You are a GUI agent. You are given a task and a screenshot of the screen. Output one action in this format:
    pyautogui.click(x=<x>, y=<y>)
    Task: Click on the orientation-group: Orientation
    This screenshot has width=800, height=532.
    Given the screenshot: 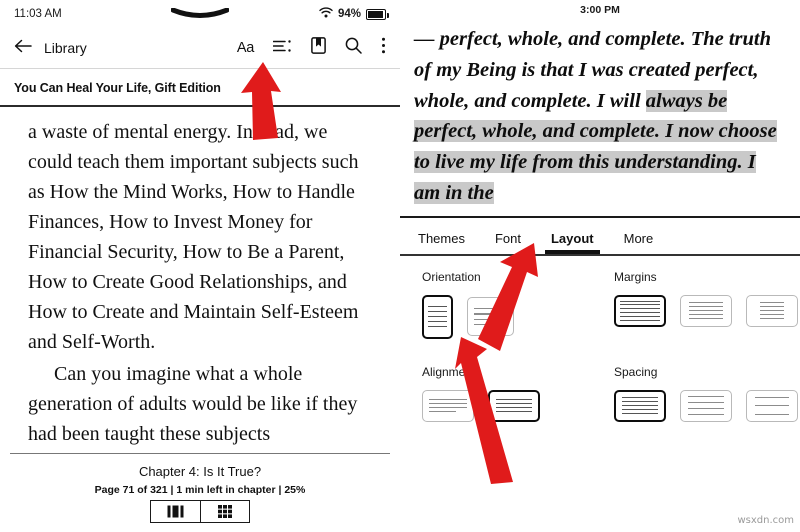 What is the action you would take?
    pyautogui.click(x=500, y=304)
    